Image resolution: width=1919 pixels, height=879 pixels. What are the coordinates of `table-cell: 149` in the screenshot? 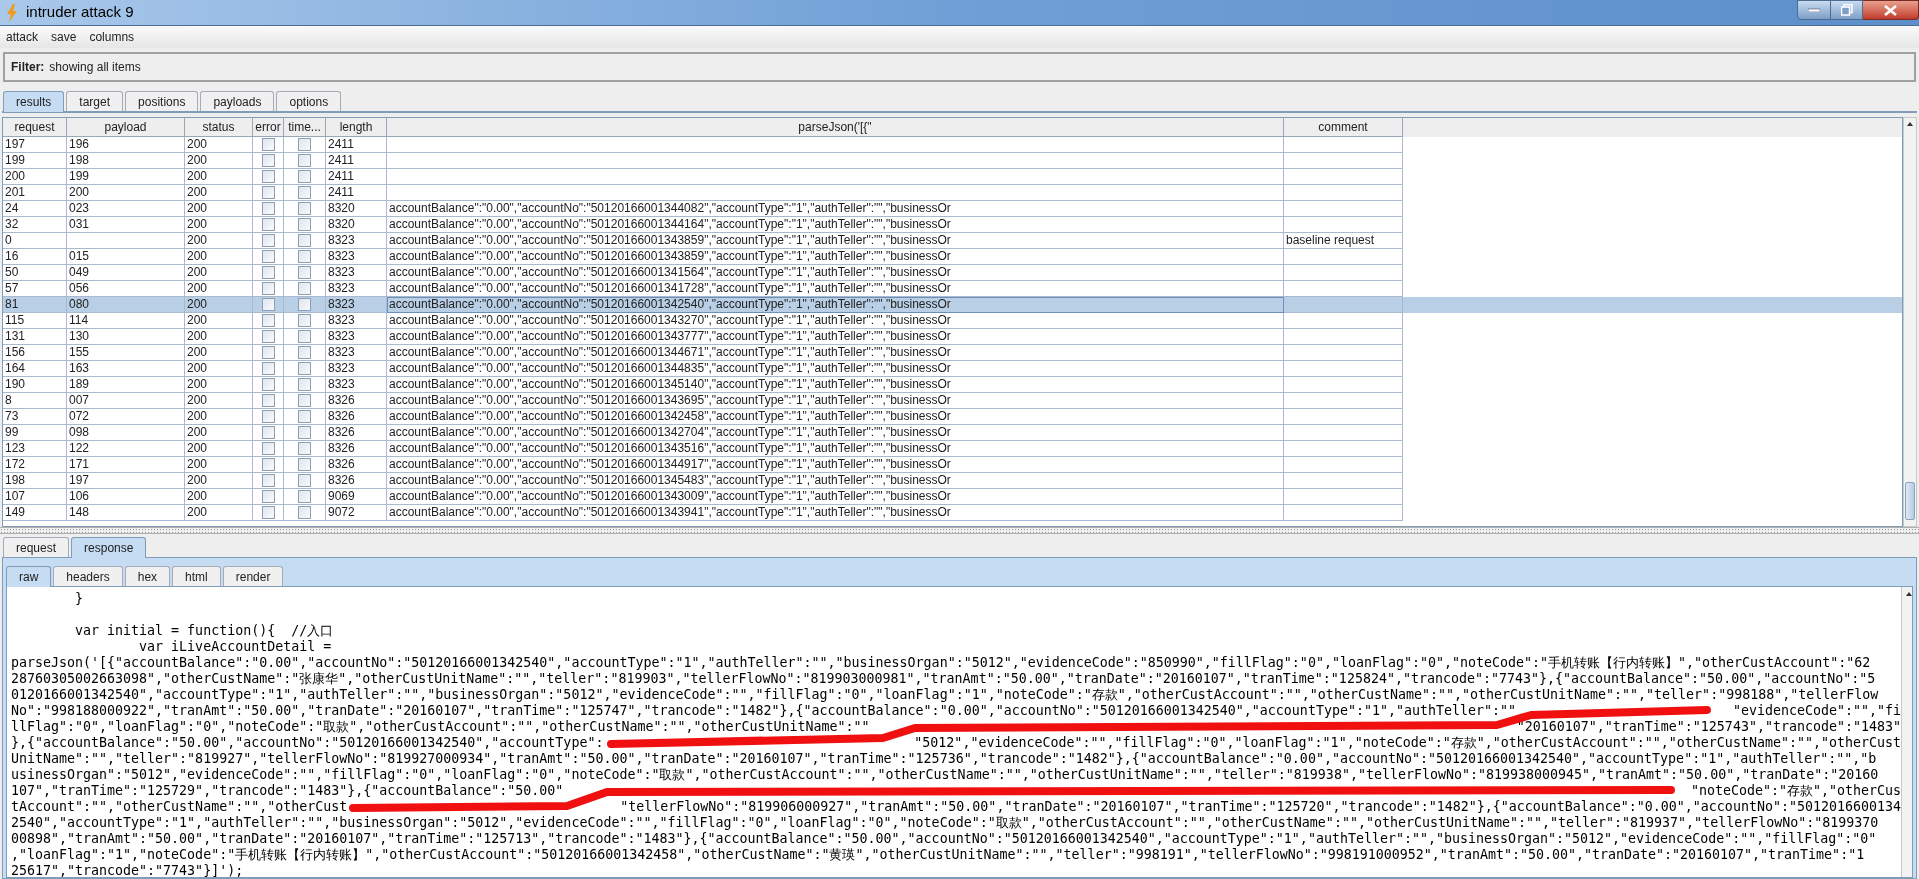 It's located at (35, 513).